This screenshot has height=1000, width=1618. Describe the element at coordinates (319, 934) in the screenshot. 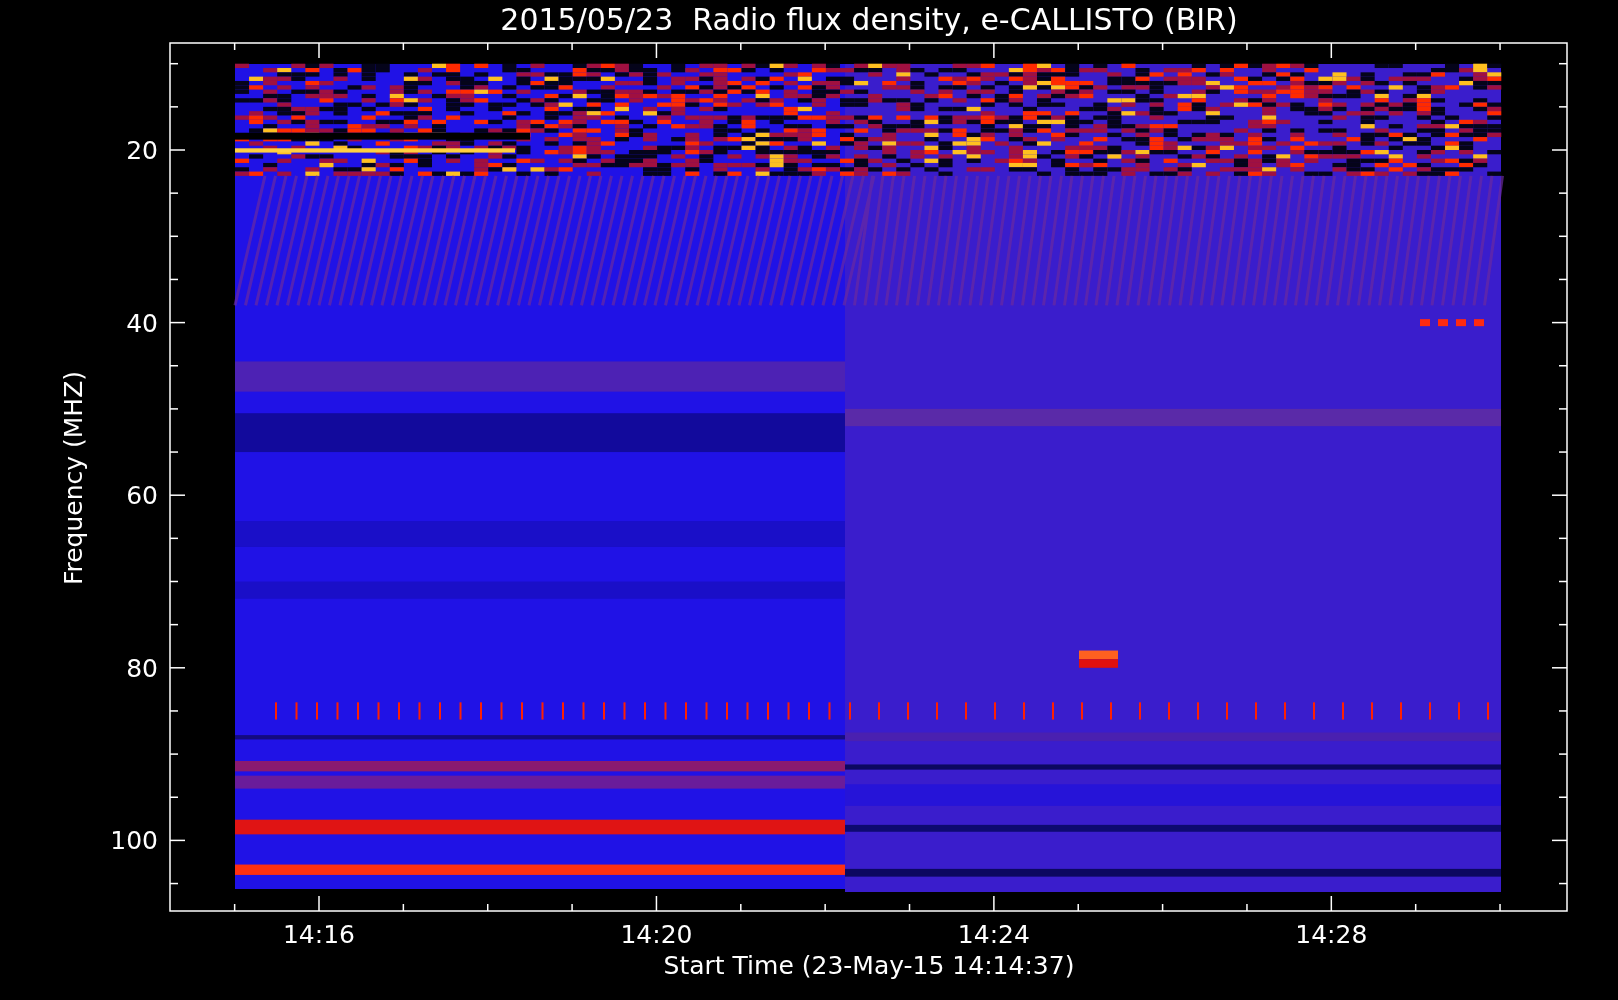

I see `x-tick-label: 14:16` at that location.